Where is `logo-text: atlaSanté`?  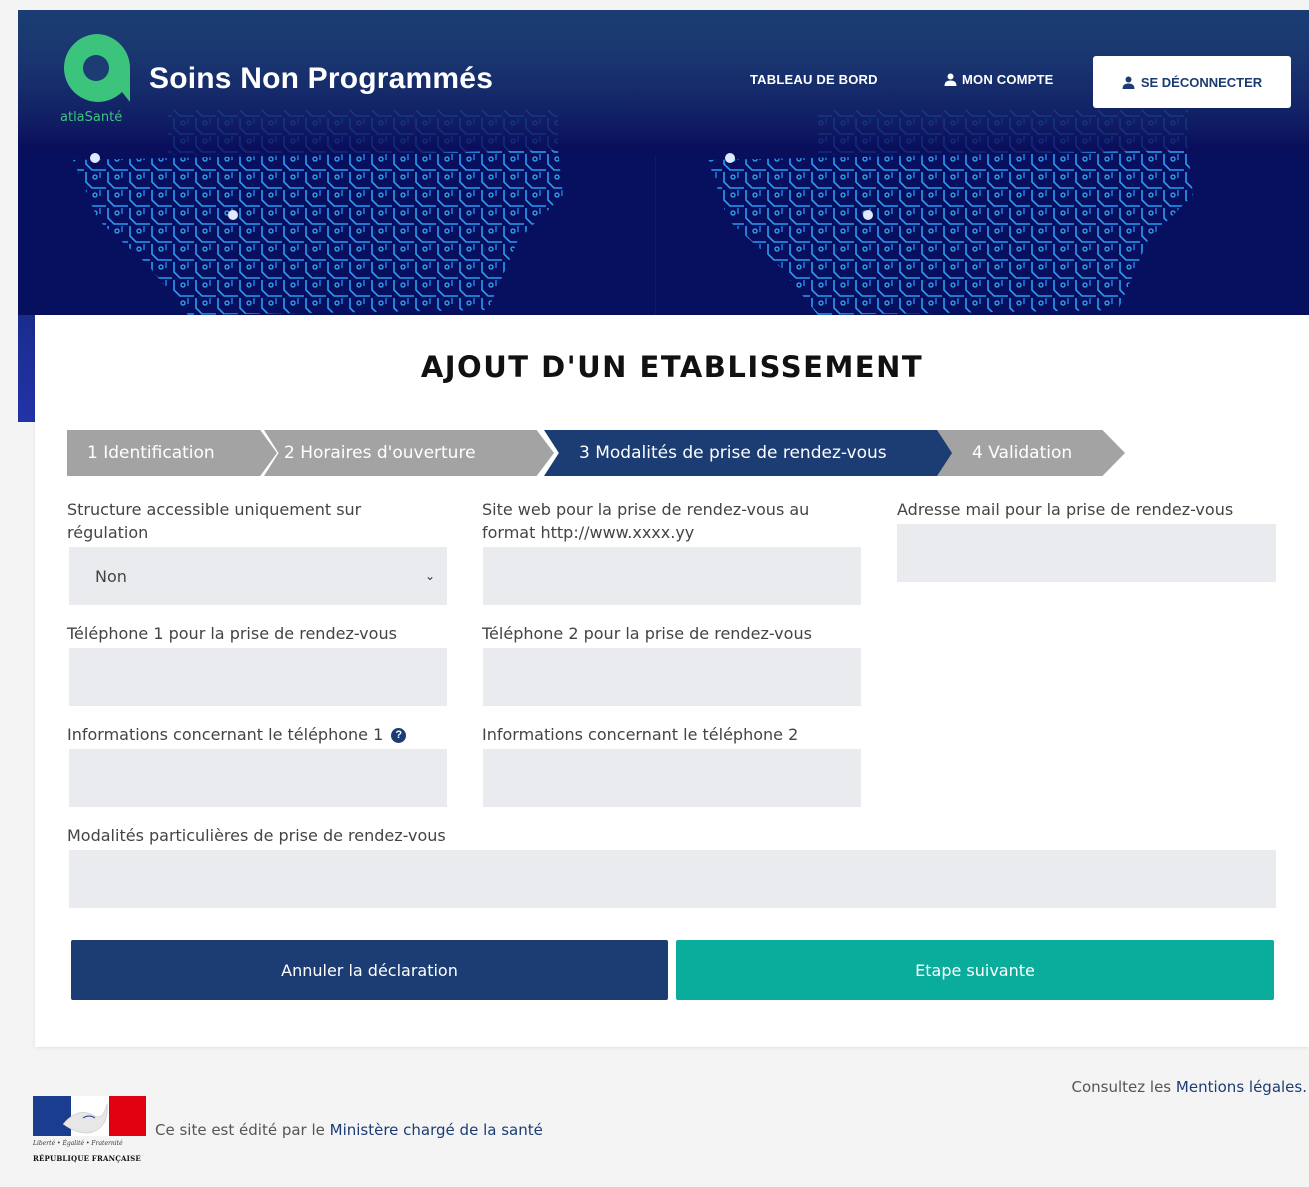 logo-text: atlaSanté is located at coordinates (91, 117).